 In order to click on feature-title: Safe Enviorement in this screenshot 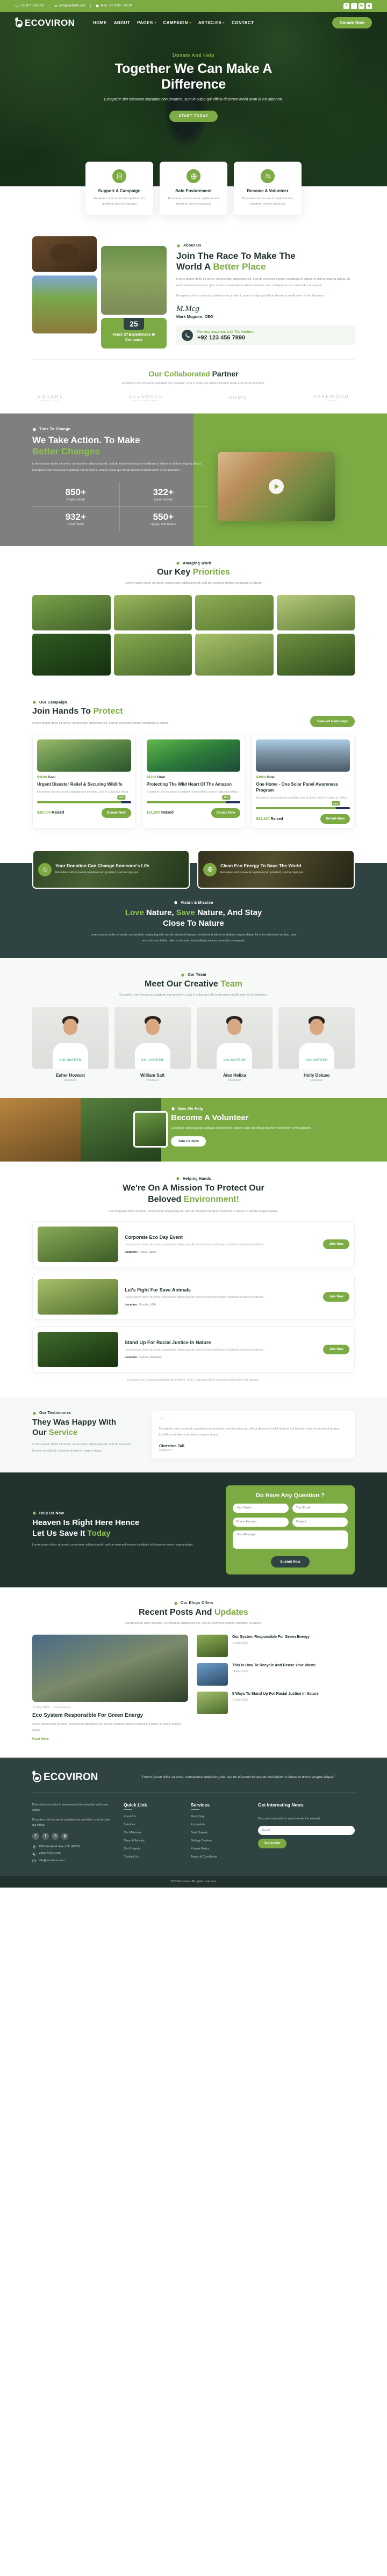, I will do `click(193, 190)`.